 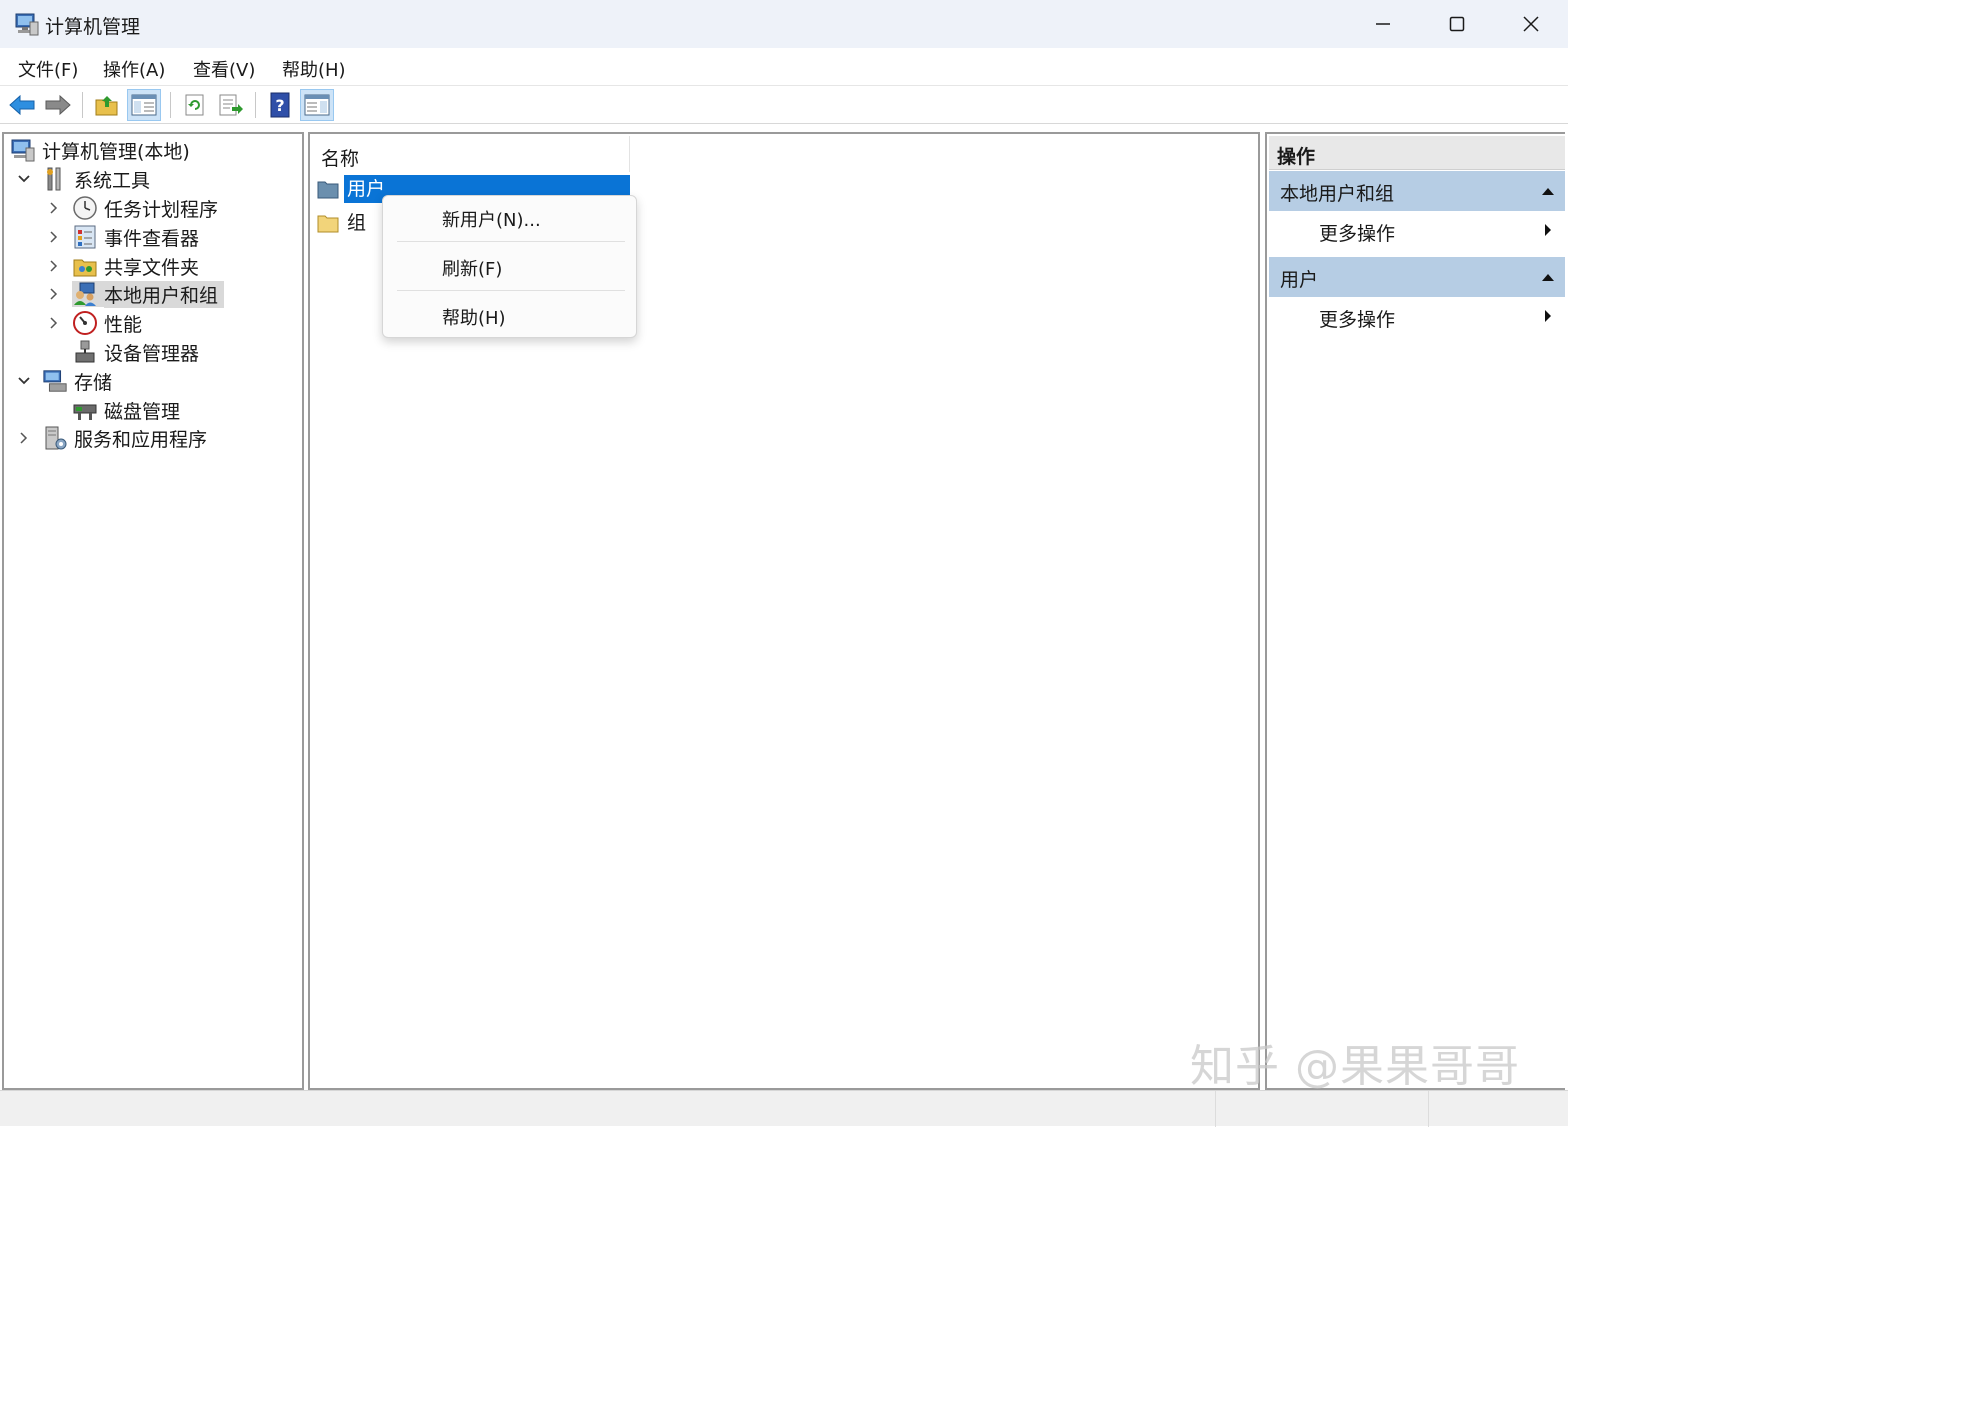 I want to click on users-group-icon, so click(x=88, y=294).